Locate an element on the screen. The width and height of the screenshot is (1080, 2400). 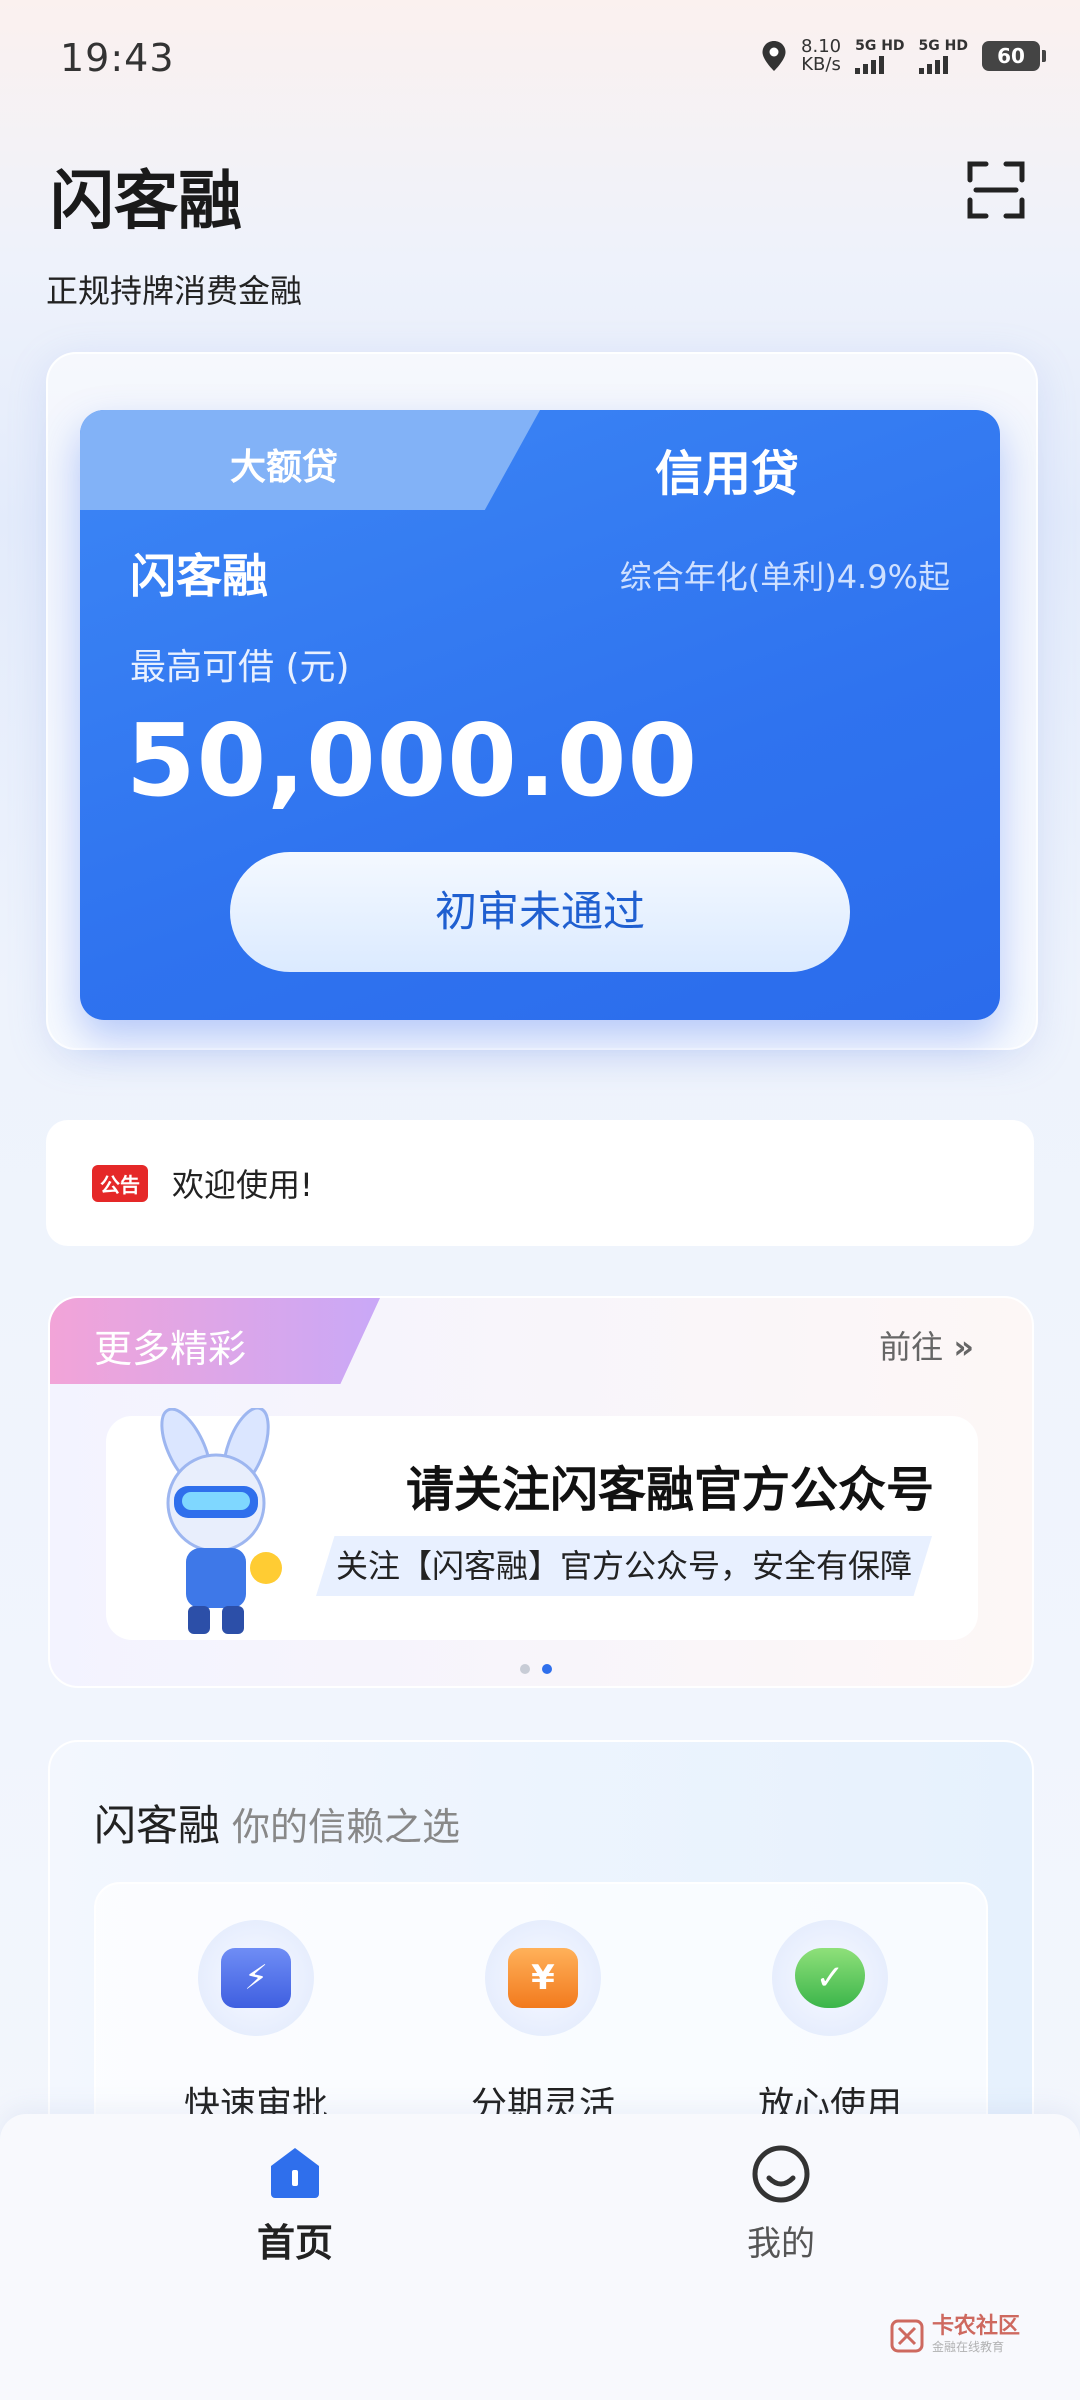
carousel-dot-active is located at coordinates (547, 1669).